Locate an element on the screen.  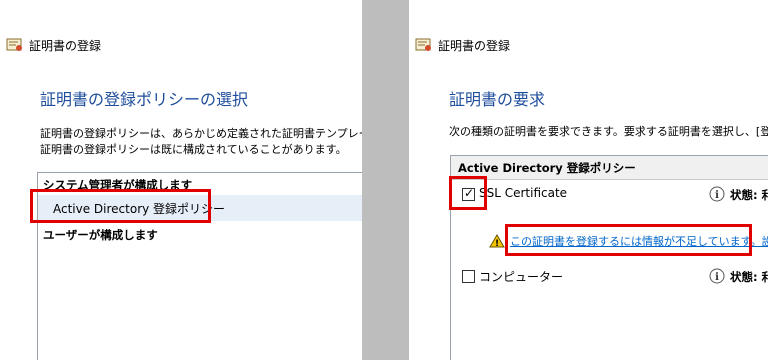
description-line-2: 証明書の登録ポリシーは既に構成されていることがあります。 is located at coordinates (193, 149).